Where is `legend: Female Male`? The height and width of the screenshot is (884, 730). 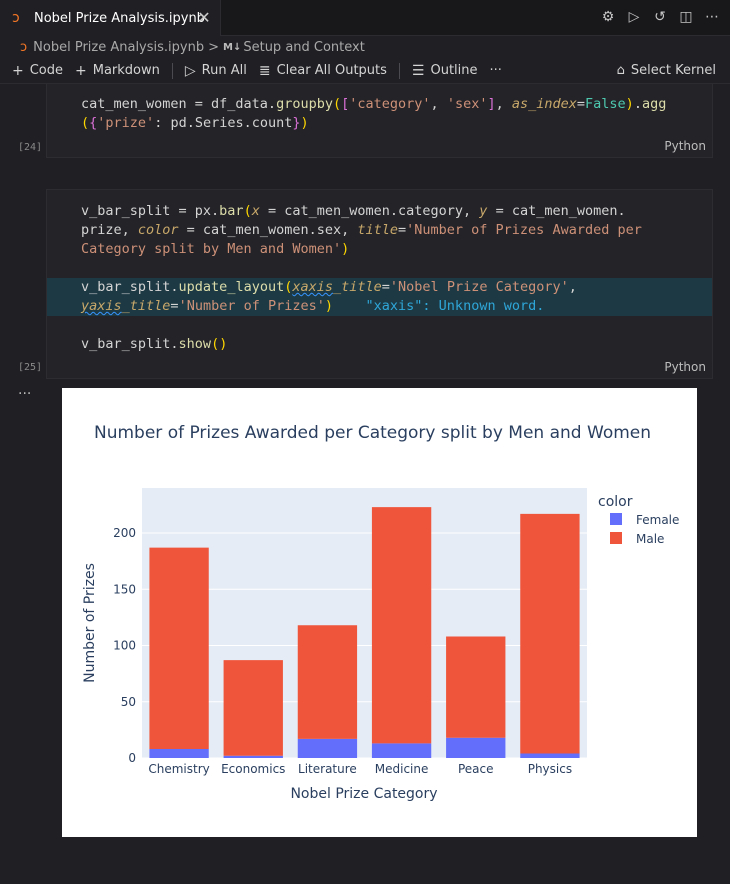
legend: Female Male is located at coordinates (644, 529).